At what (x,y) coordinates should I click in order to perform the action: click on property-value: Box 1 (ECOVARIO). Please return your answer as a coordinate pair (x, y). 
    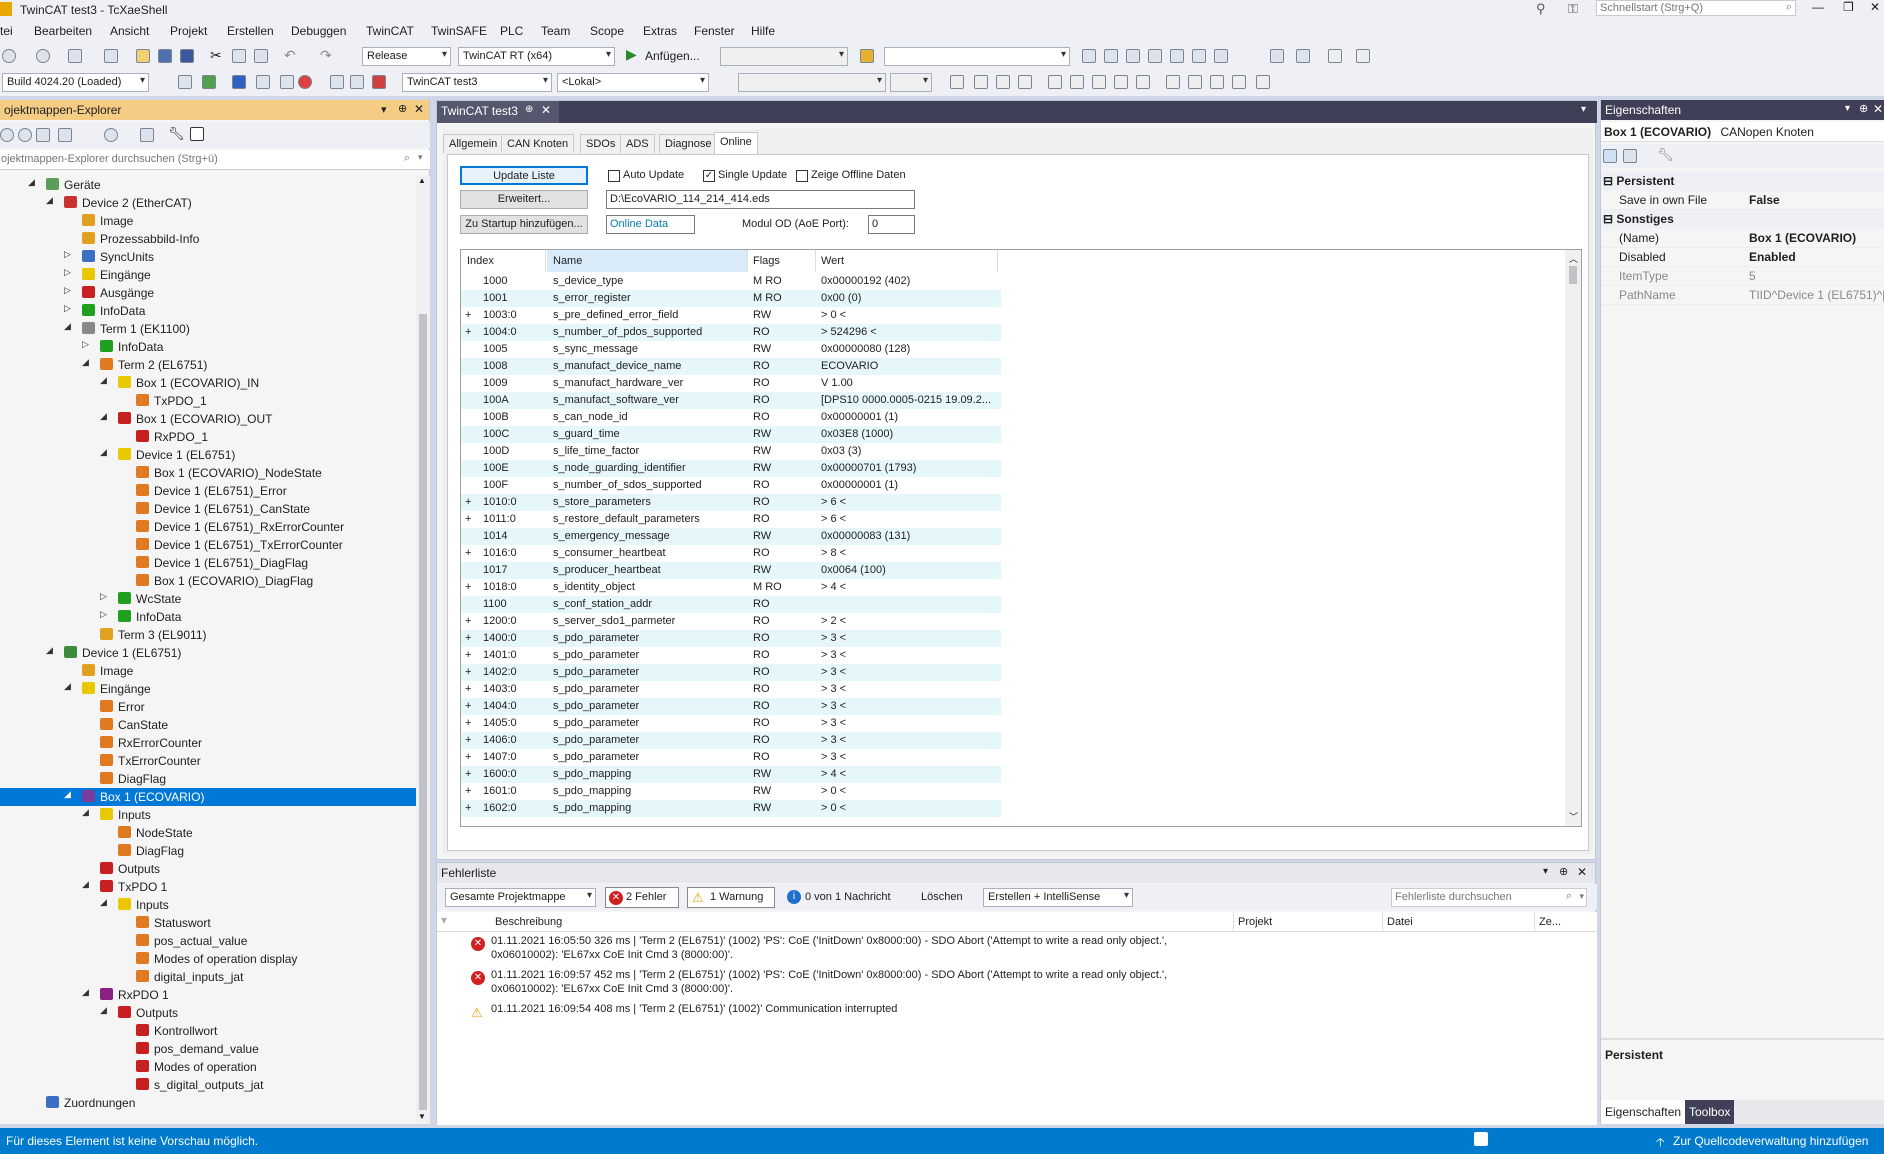
    Looking at the image, I should click on (1802, 238).